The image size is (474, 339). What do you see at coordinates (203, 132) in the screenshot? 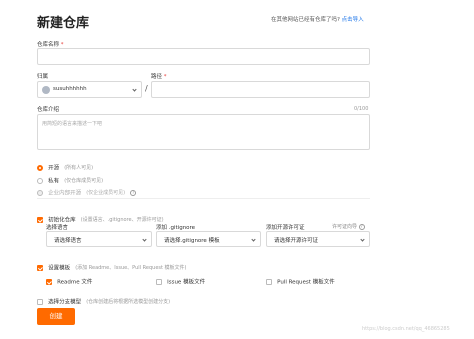
I see `description-textarea: 用简短的语言来描述一下吧` at bounding box center [203, 132].